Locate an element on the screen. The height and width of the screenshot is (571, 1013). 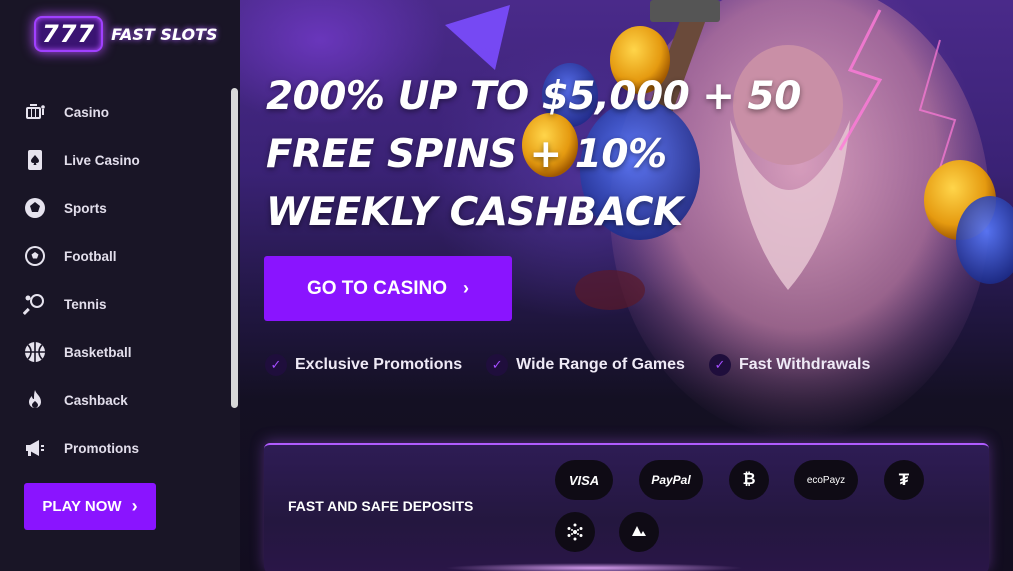
feature-item: ✓ Fast Withdrawals is located at coordinates (789, 365).